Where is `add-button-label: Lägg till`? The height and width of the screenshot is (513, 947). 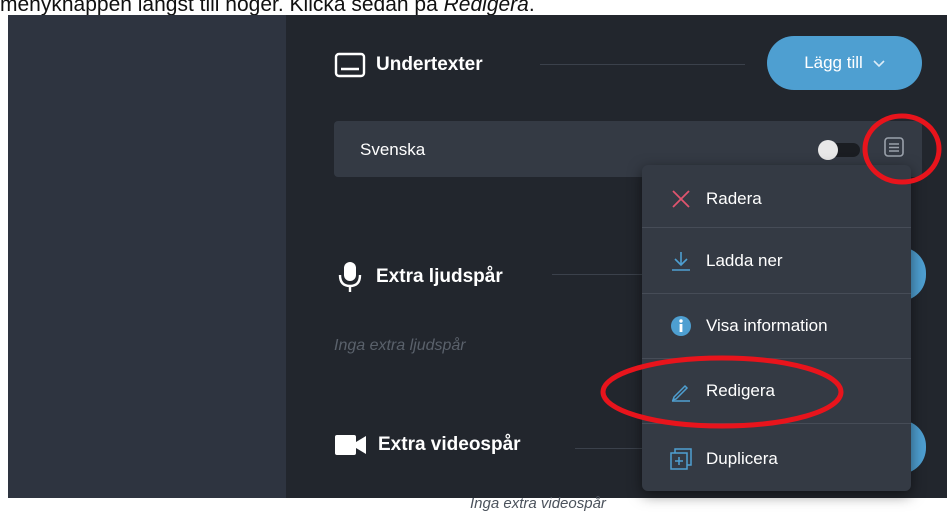 add-button-label: Lägg till is located at coordinates (833, 62).